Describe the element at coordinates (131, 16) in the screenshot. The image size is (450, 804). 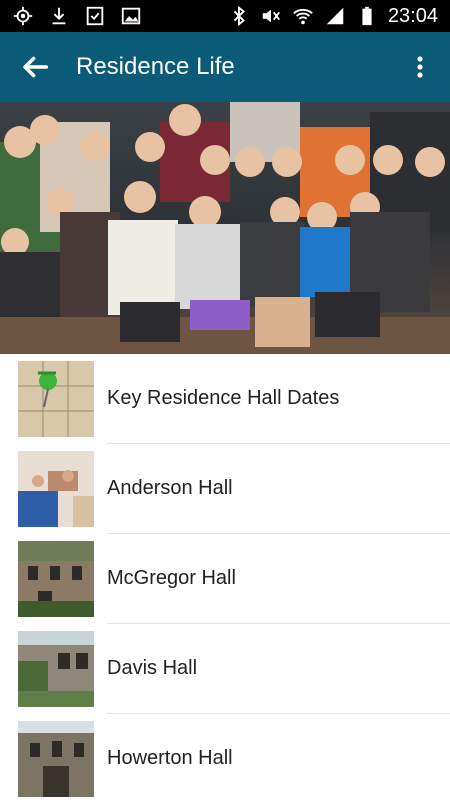
I see `image-icon` at that location.